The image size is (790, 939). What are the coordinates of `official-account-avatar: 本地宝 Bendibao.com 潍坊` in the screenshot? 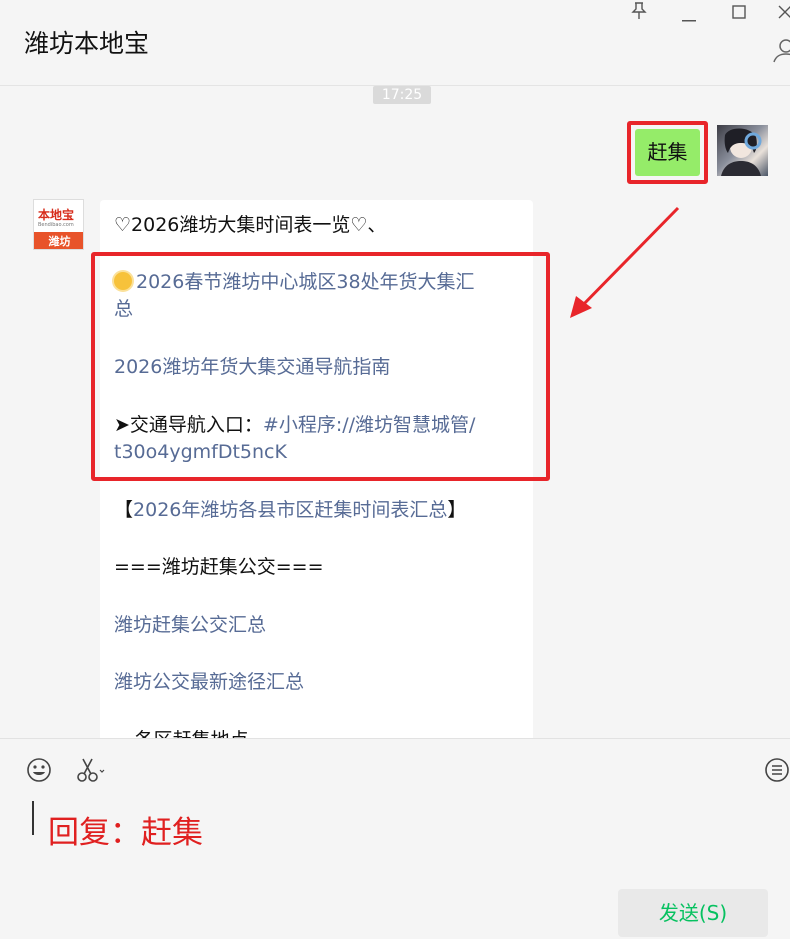 It's located at (58, 224).